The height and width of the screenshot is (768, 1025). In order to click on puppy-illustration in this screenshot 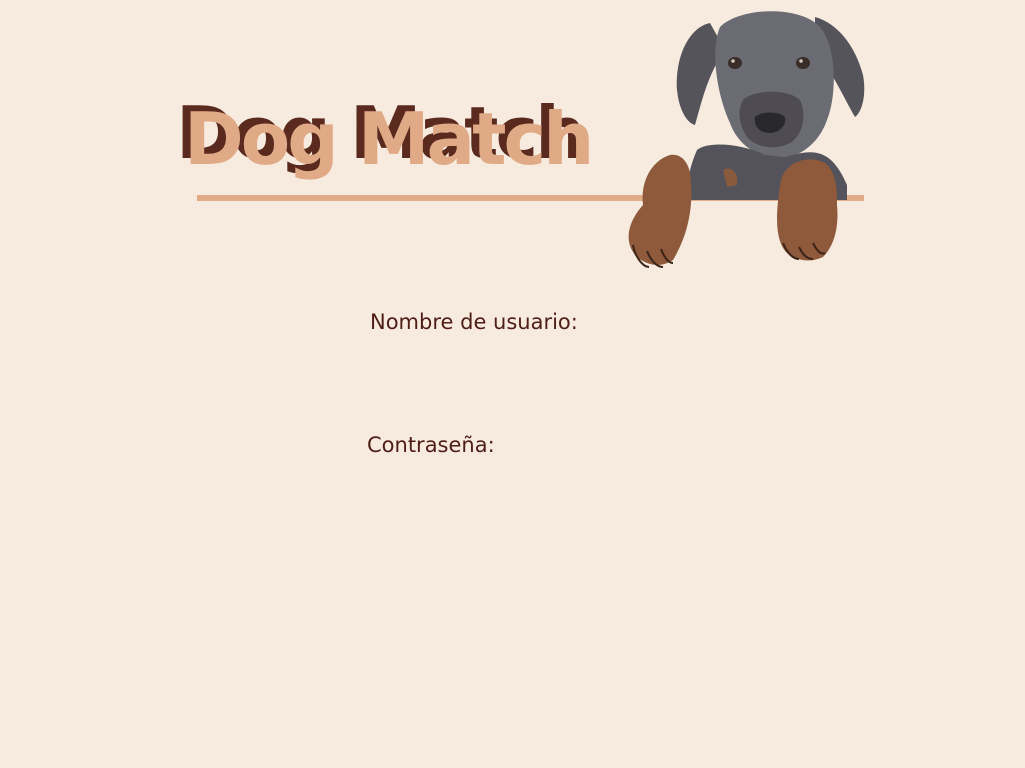, I will do `click(746, 139)`.